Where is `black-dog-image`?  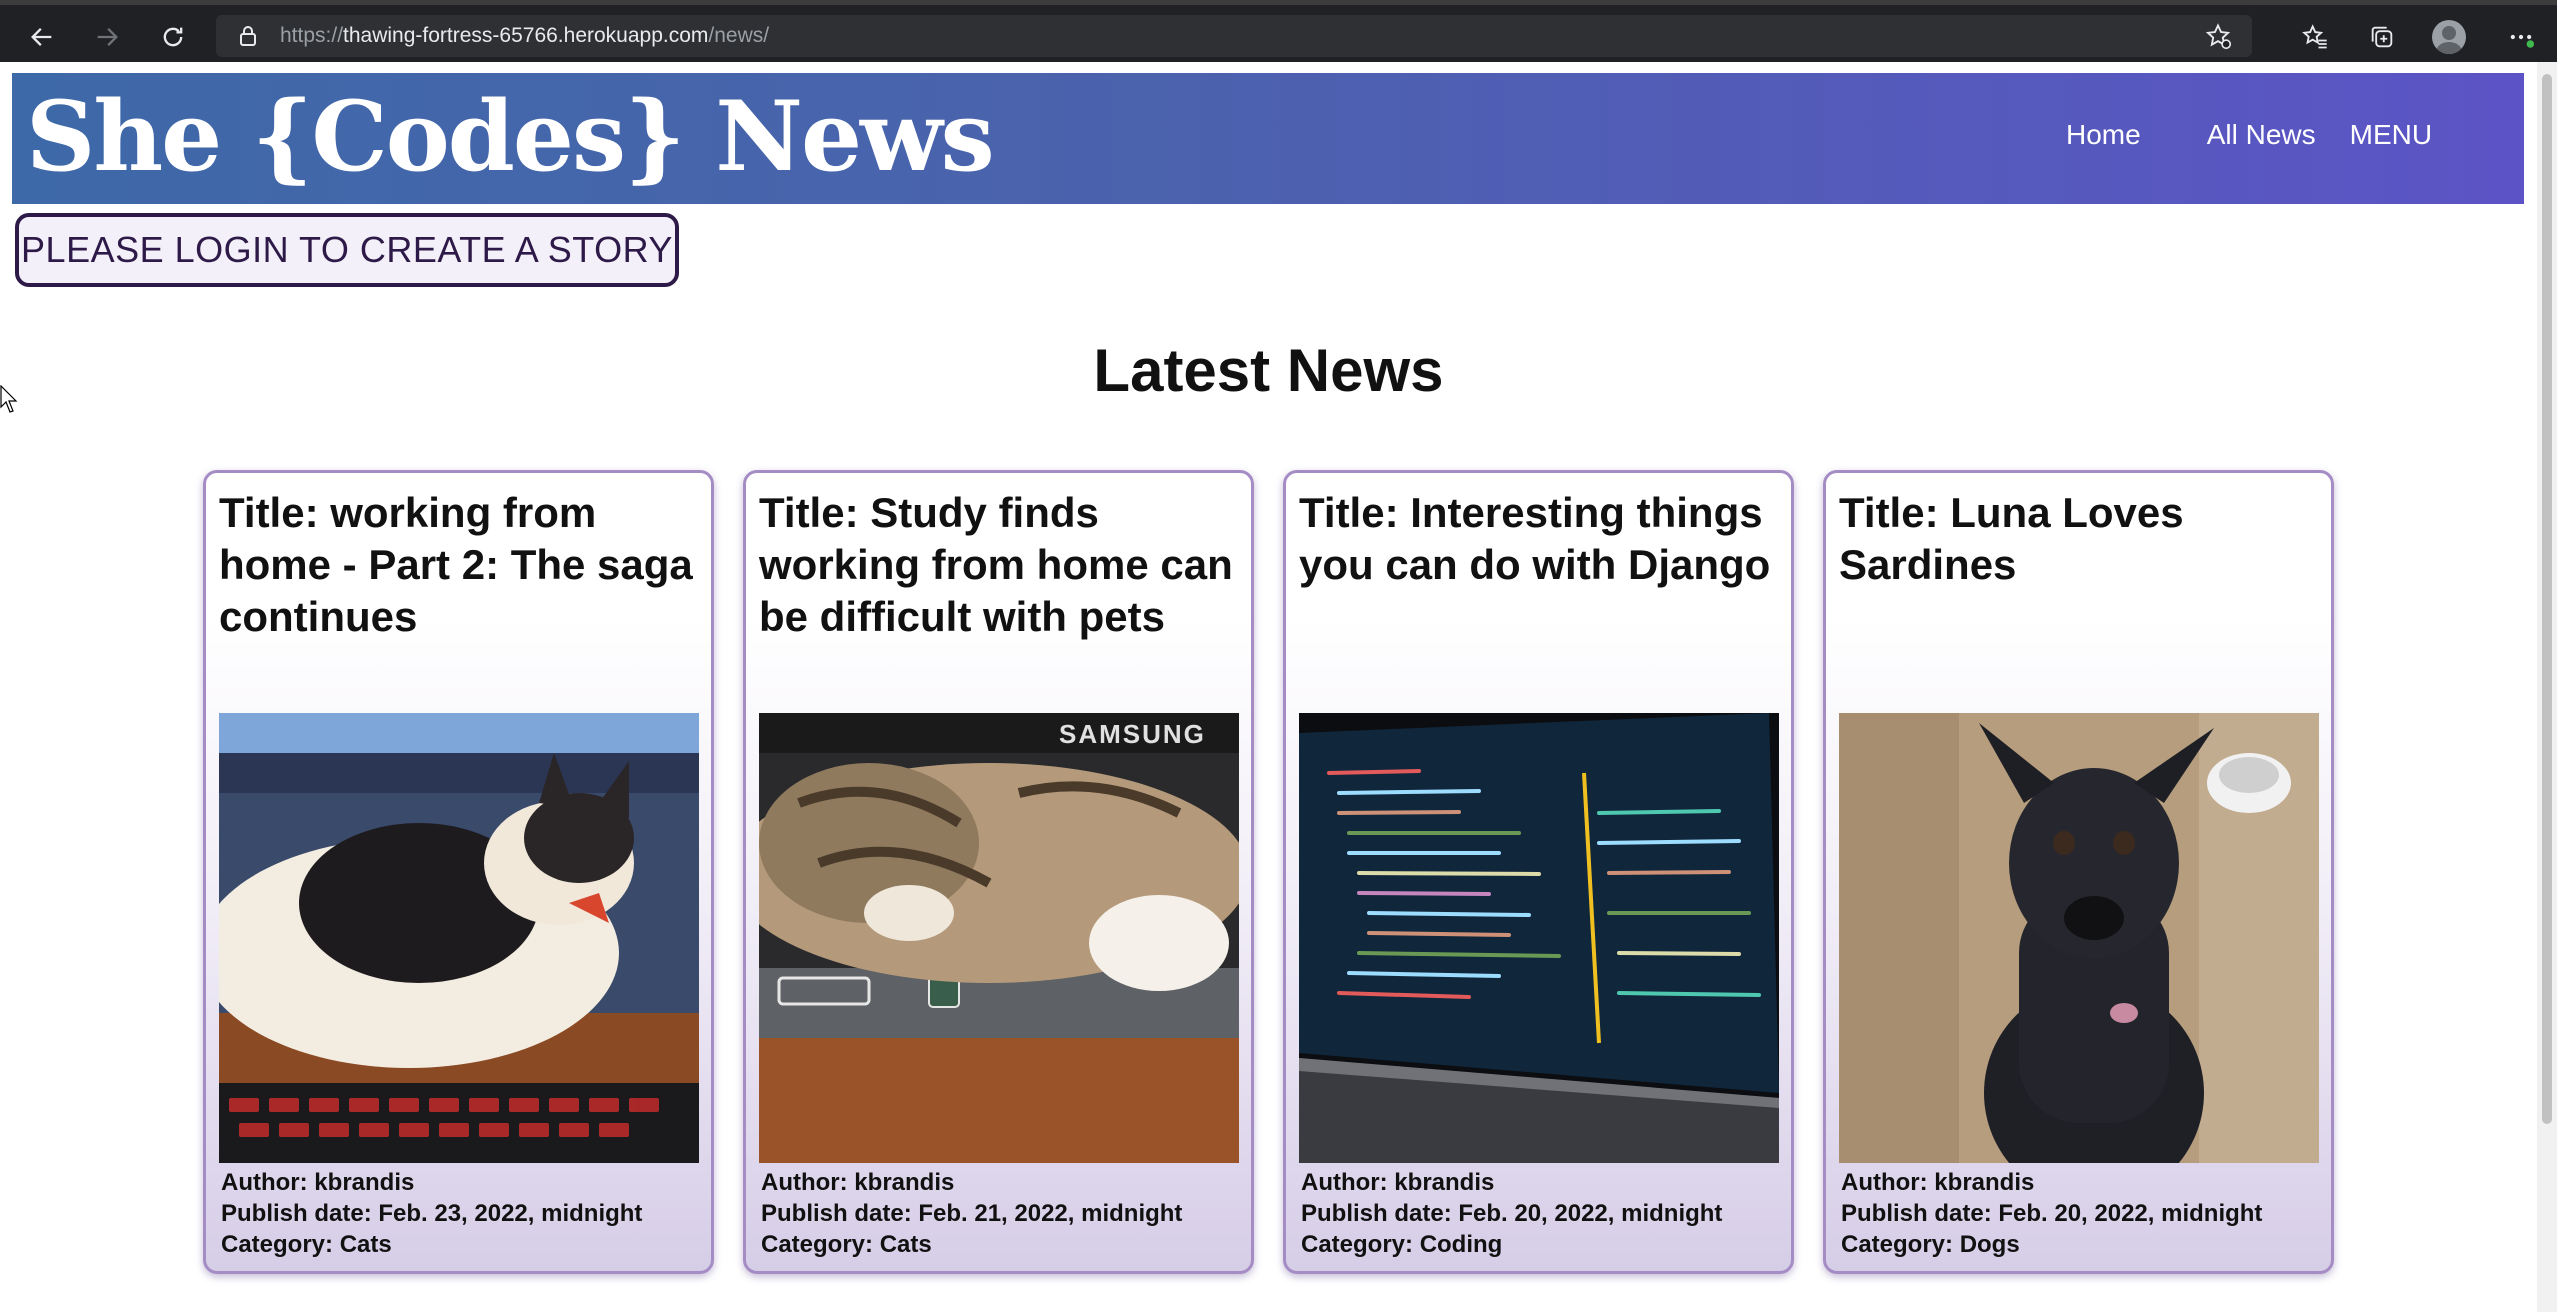
black-dog-image is located at coordinates (2079, 938).